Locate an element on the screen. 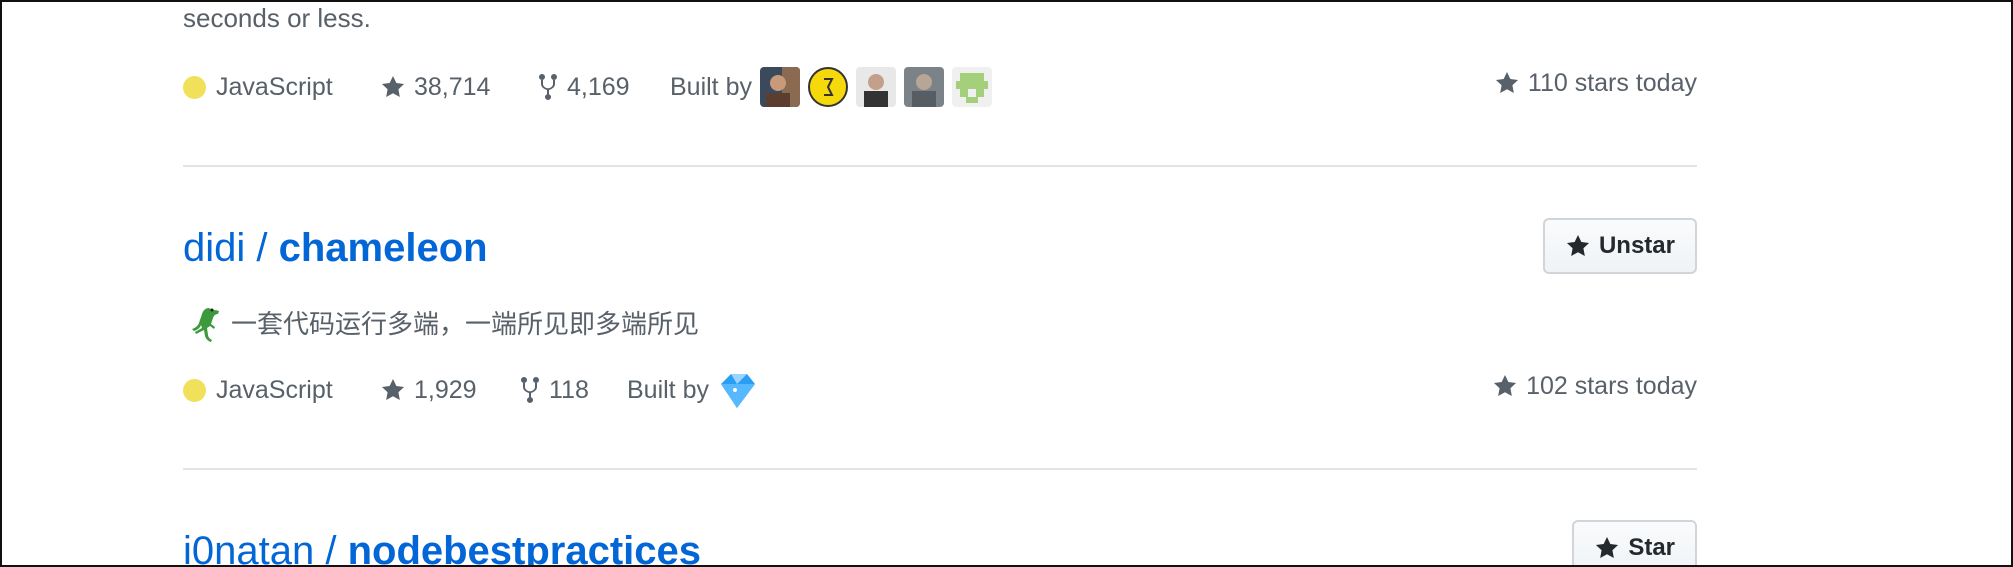 Image resolution: width=2013 pixels, height=567 pixels. repo-owner: didi is located at coordinates (214, 248).